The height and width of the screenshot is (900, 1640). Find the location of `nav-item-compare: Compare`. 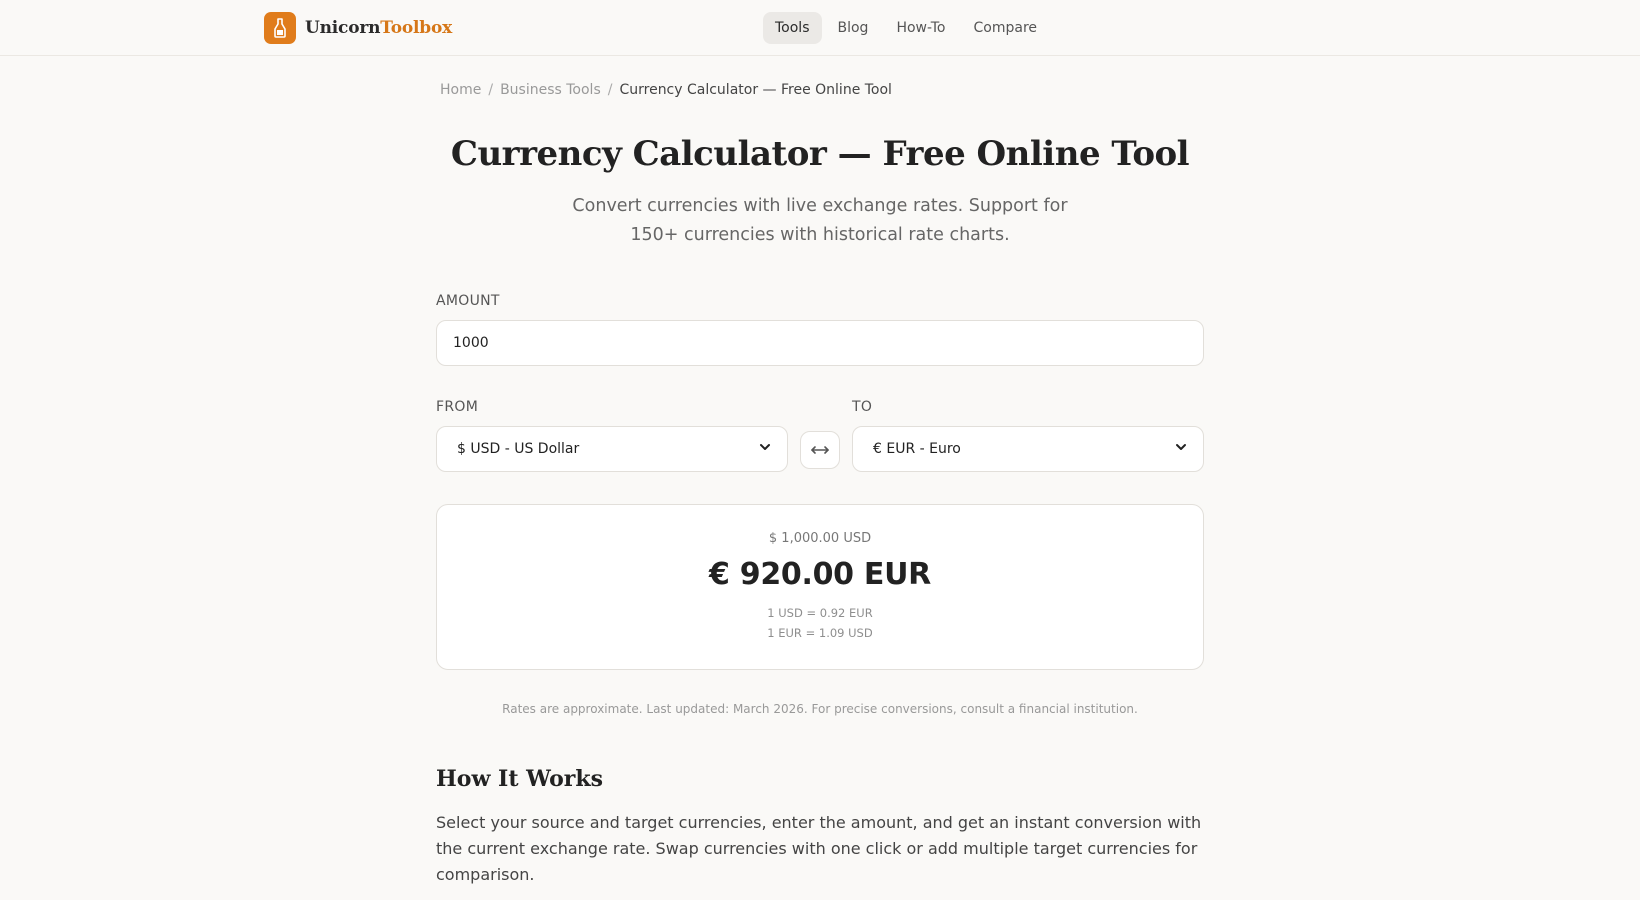

nav-item-compare: Compare is located at coordinates (1006, 28).